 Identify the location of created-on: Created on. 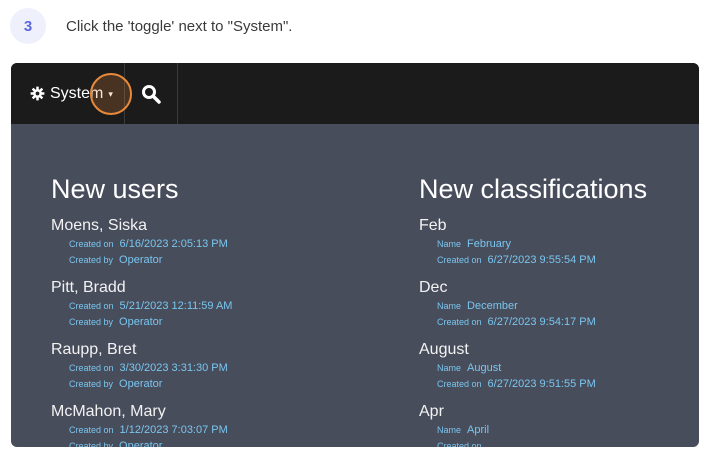
(554, 442).